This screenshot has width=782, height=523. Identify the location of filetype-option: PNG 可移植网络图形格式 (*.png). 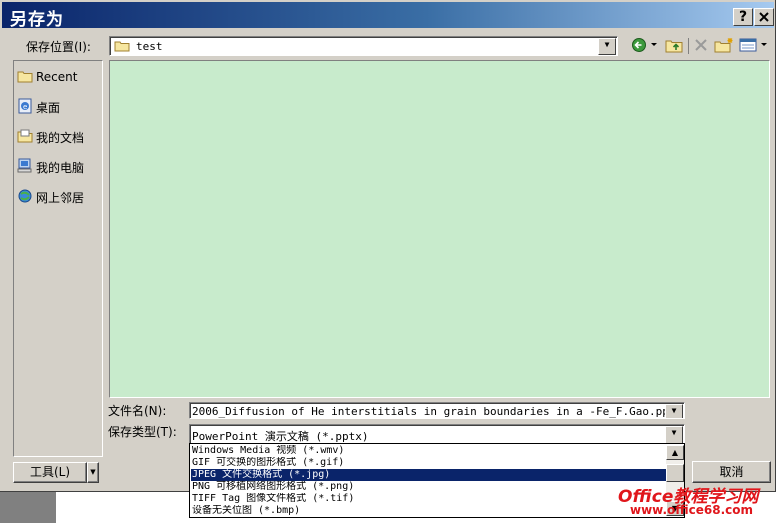
(428, 487).